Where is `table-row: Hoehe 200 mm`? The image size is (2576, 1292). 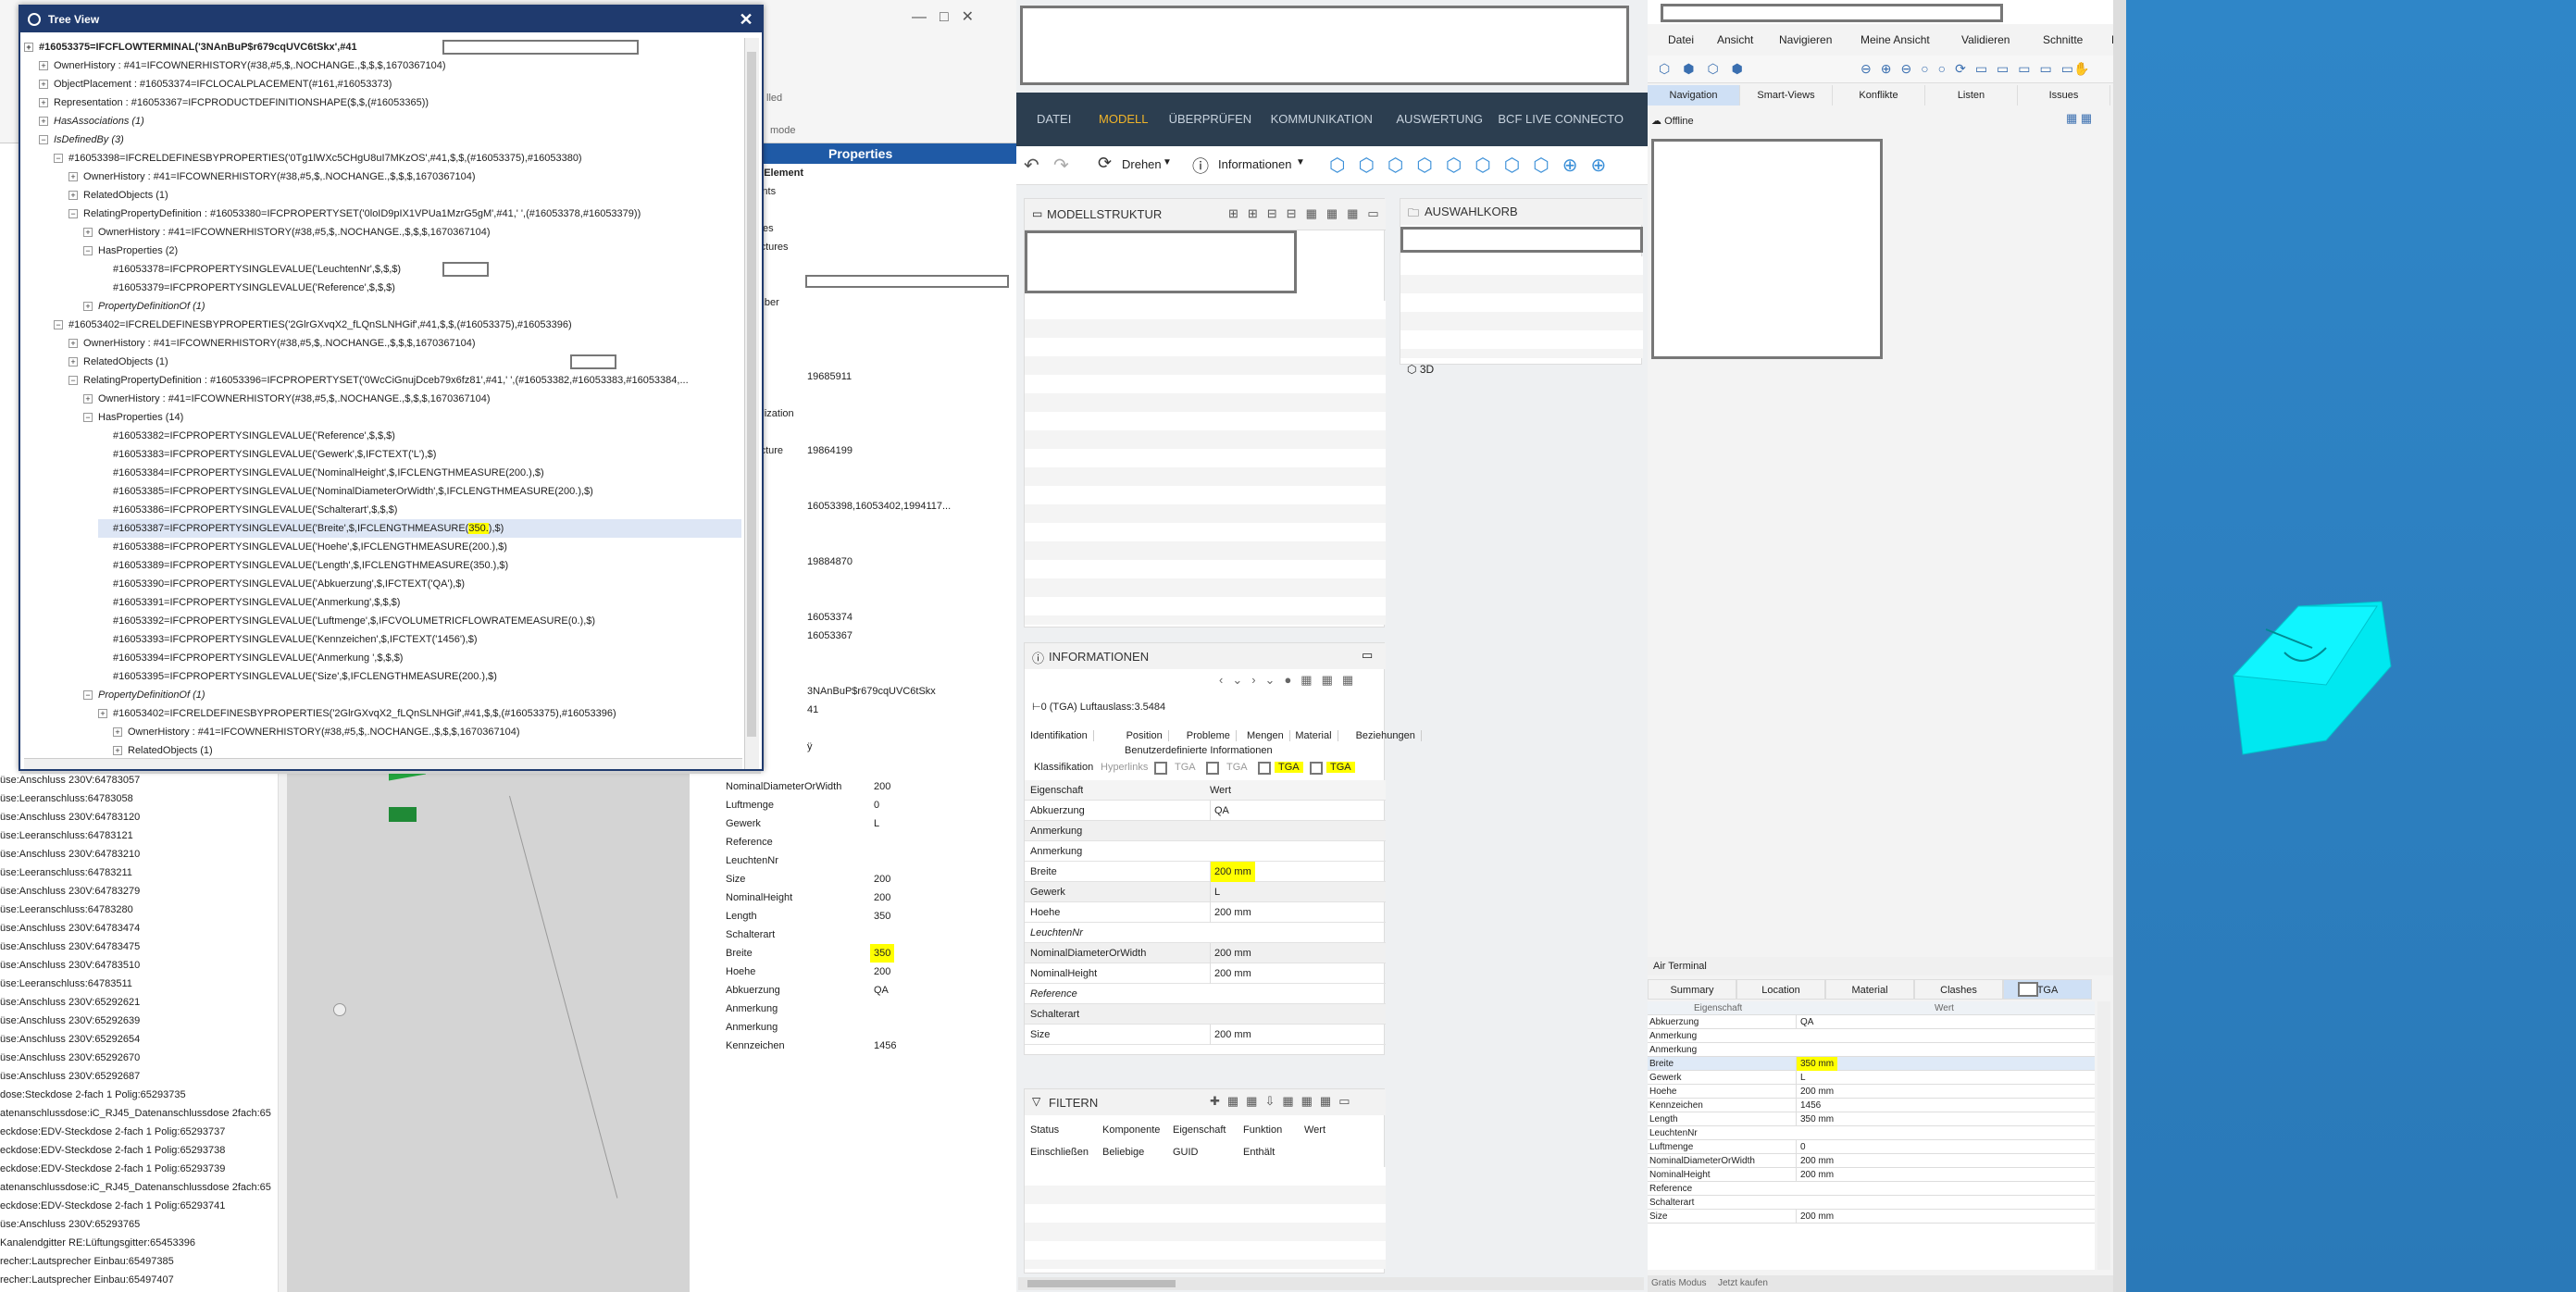 table-row: Hoehe 200 mm is located at coordinates (1205, 913).